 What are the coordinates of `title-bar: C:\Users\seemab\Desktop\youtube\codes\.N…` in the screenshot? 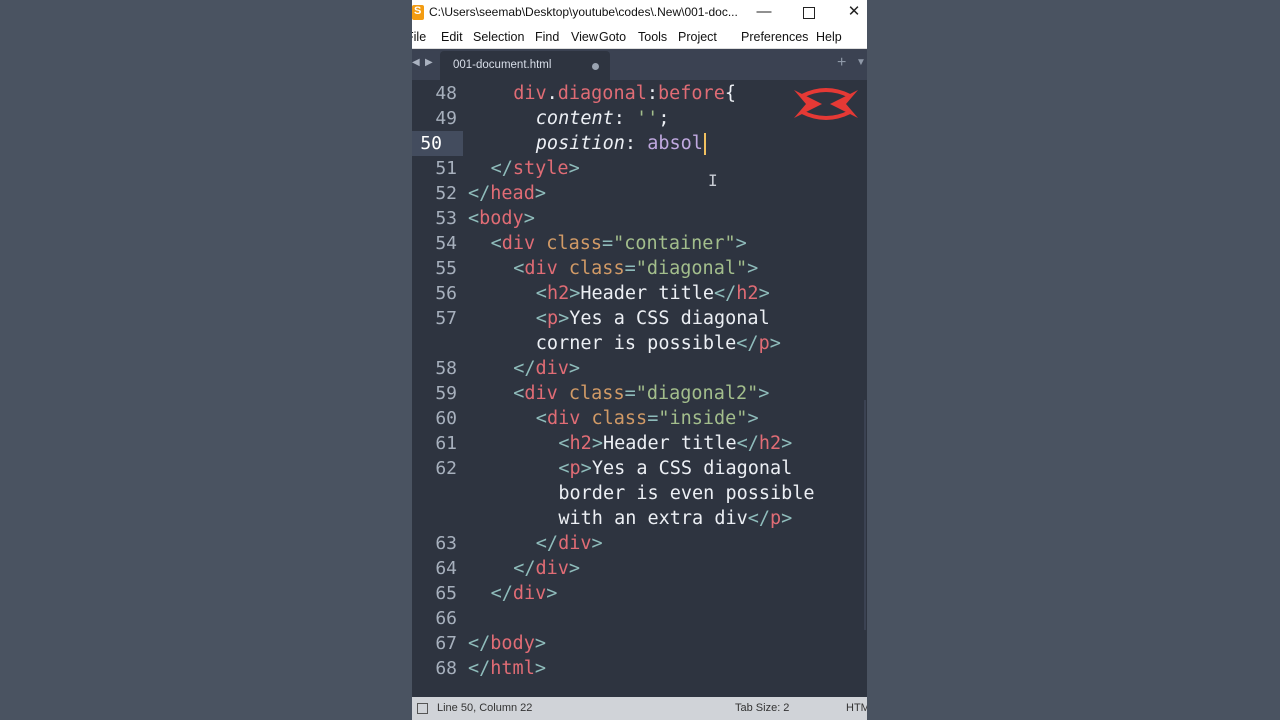 It's located at (639, 13).